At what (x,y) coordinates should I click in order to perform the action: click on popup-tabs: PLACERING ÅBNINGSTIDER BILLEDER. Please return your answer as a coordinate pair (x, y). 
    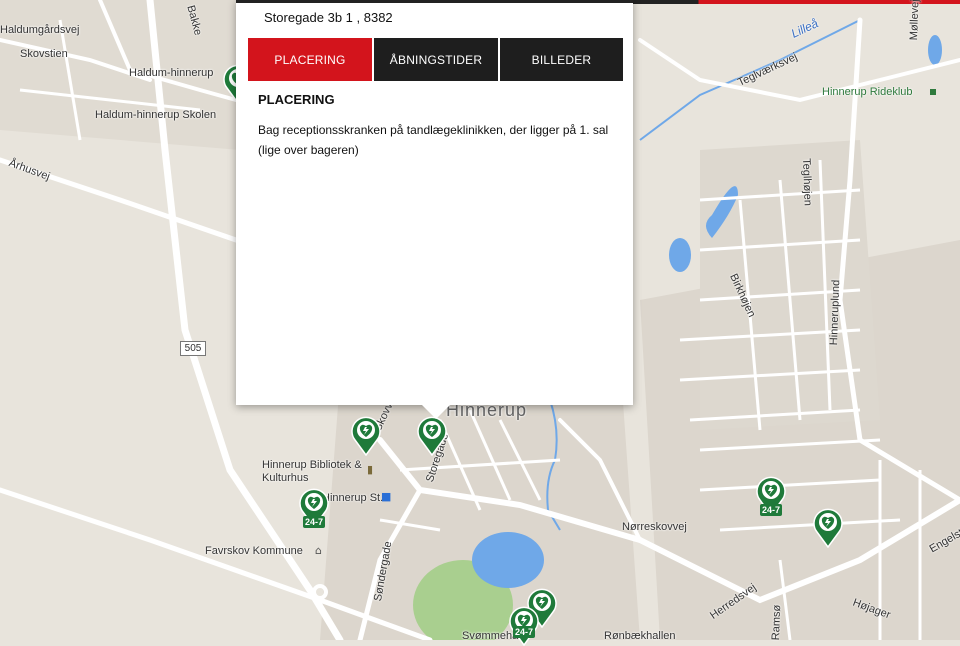
    Looking at the image, I should click on (435, 59).